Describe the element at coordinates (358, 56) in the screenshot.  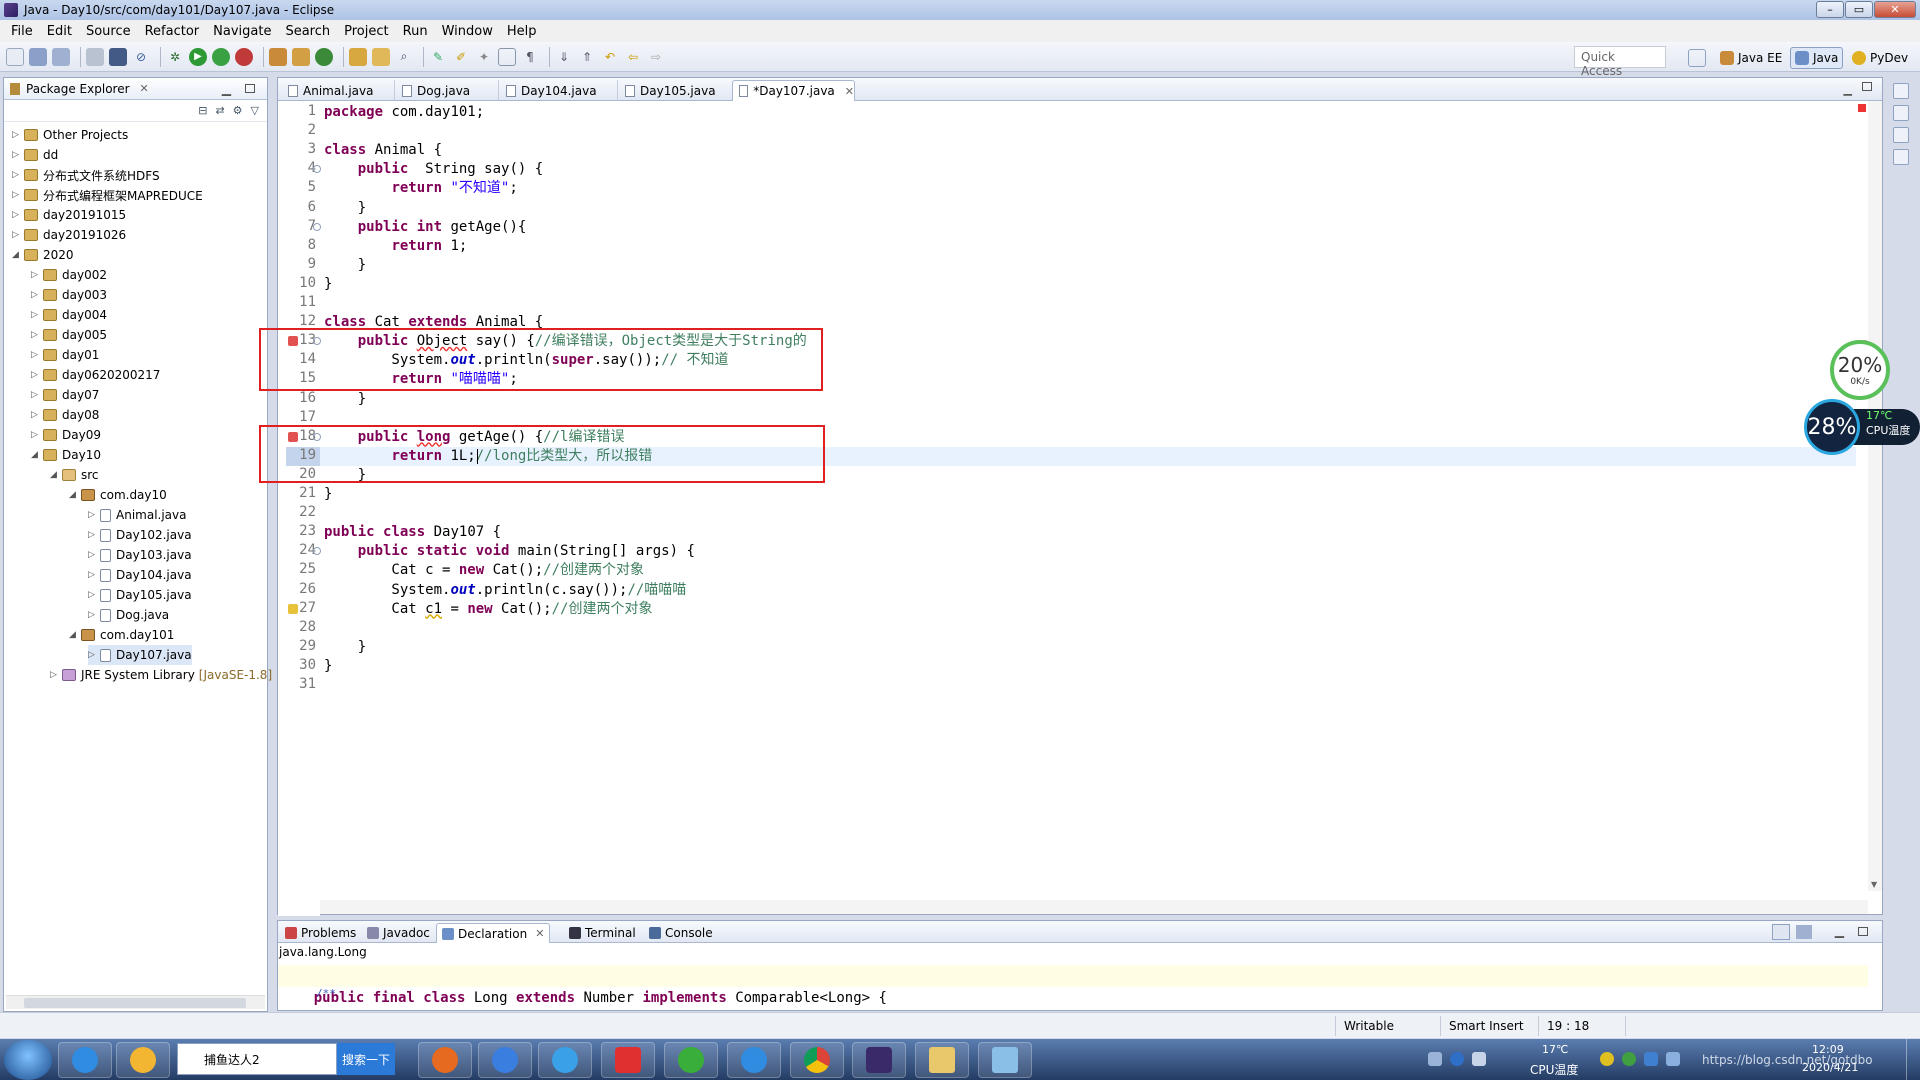
I see `open-type-icon` at that location.